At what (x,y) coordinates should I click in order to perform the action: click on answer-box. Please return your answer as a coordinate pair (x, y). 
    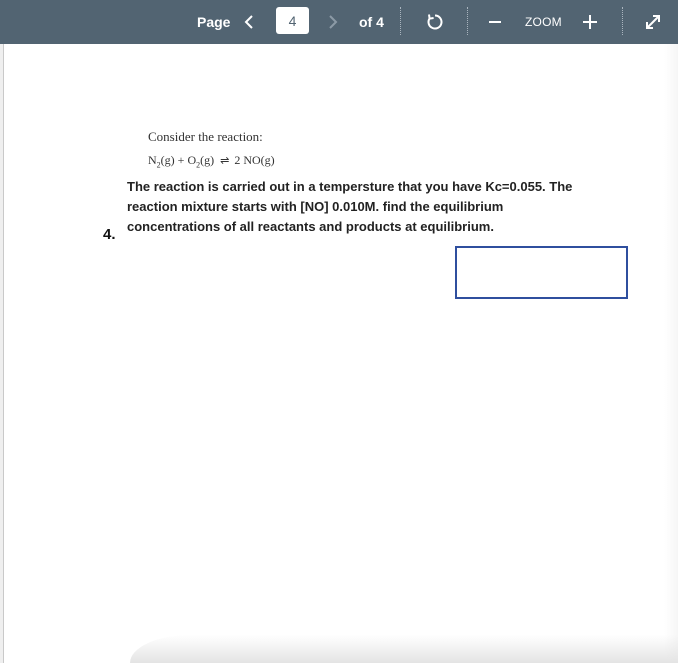
    Looking at the image, I should click on (541, 272).